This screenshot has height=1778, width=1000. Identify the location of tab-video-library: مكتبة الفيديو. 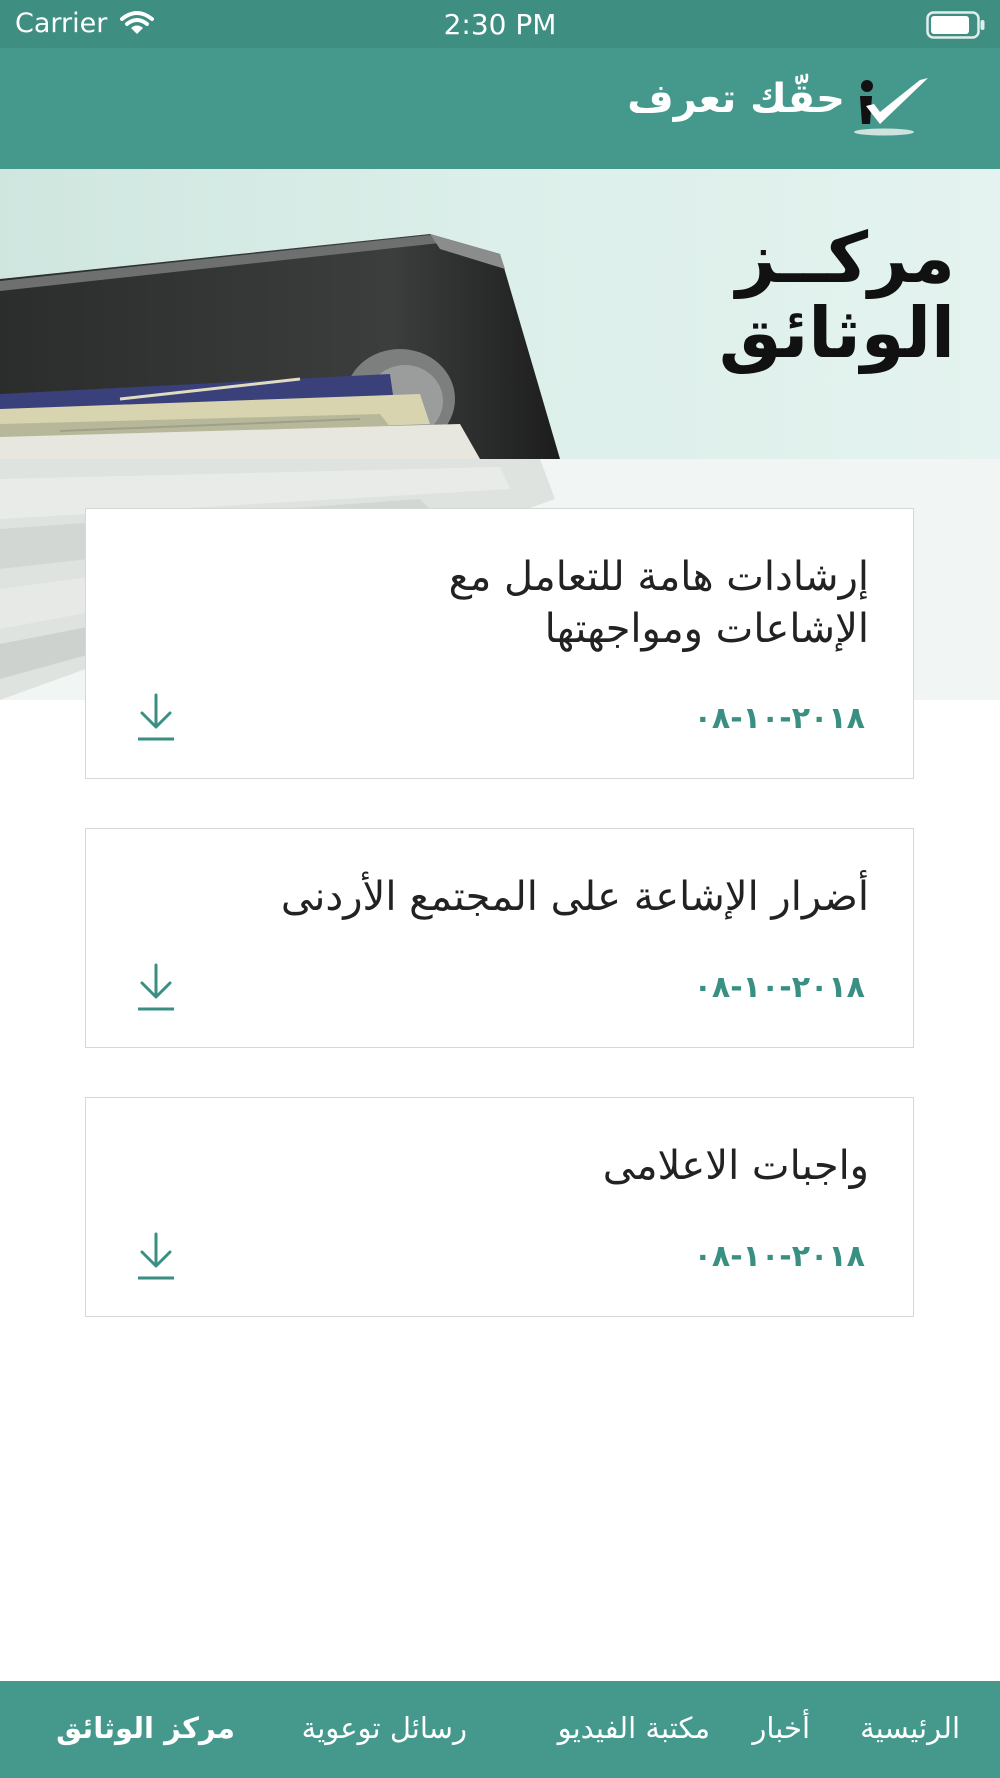
(634, 1728).